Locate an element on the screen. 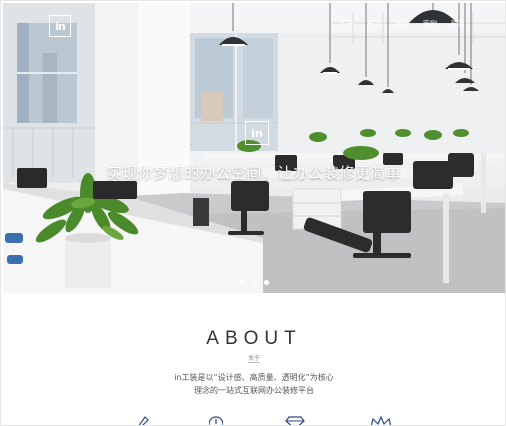 This screenshot has width=506, height=426. logo-icon: in is located at coordinates (60, 26).